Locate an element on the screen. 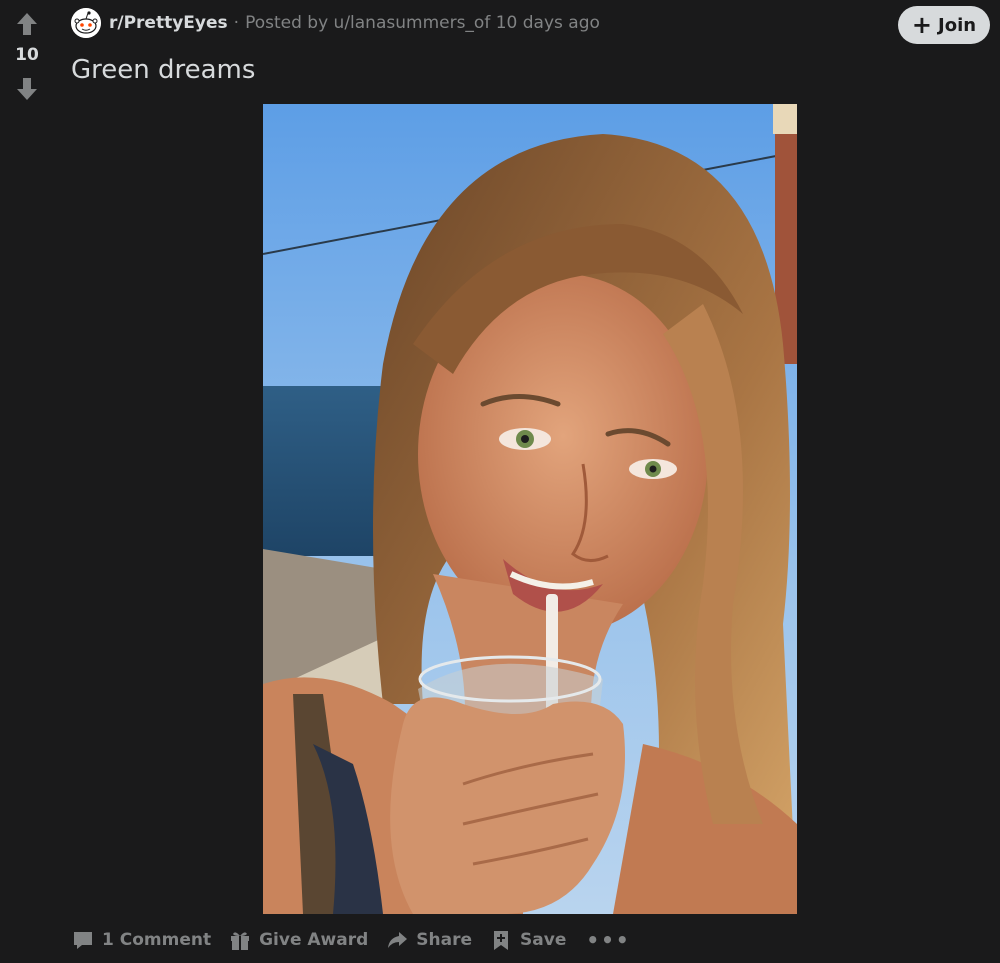 Image resolution: width=1000 pixels, height=963 pixels. join-label: Join is located at coordinates (957, 25).